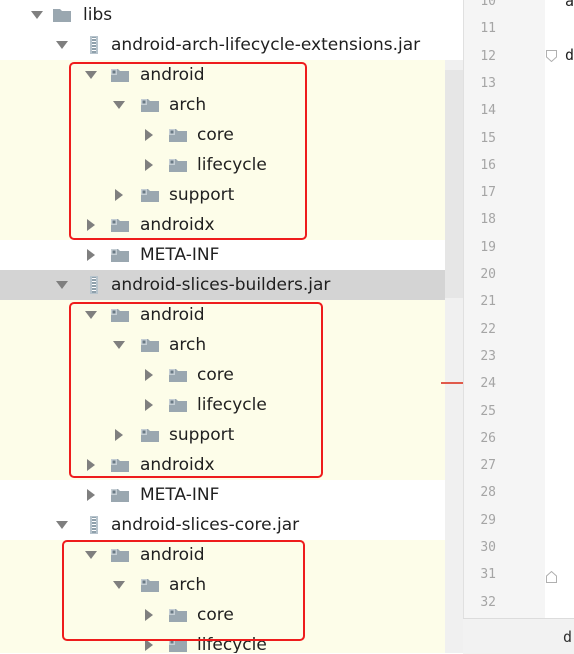  I want to click on tree-row-label: android-slices-core.jar, so click(205, 525).